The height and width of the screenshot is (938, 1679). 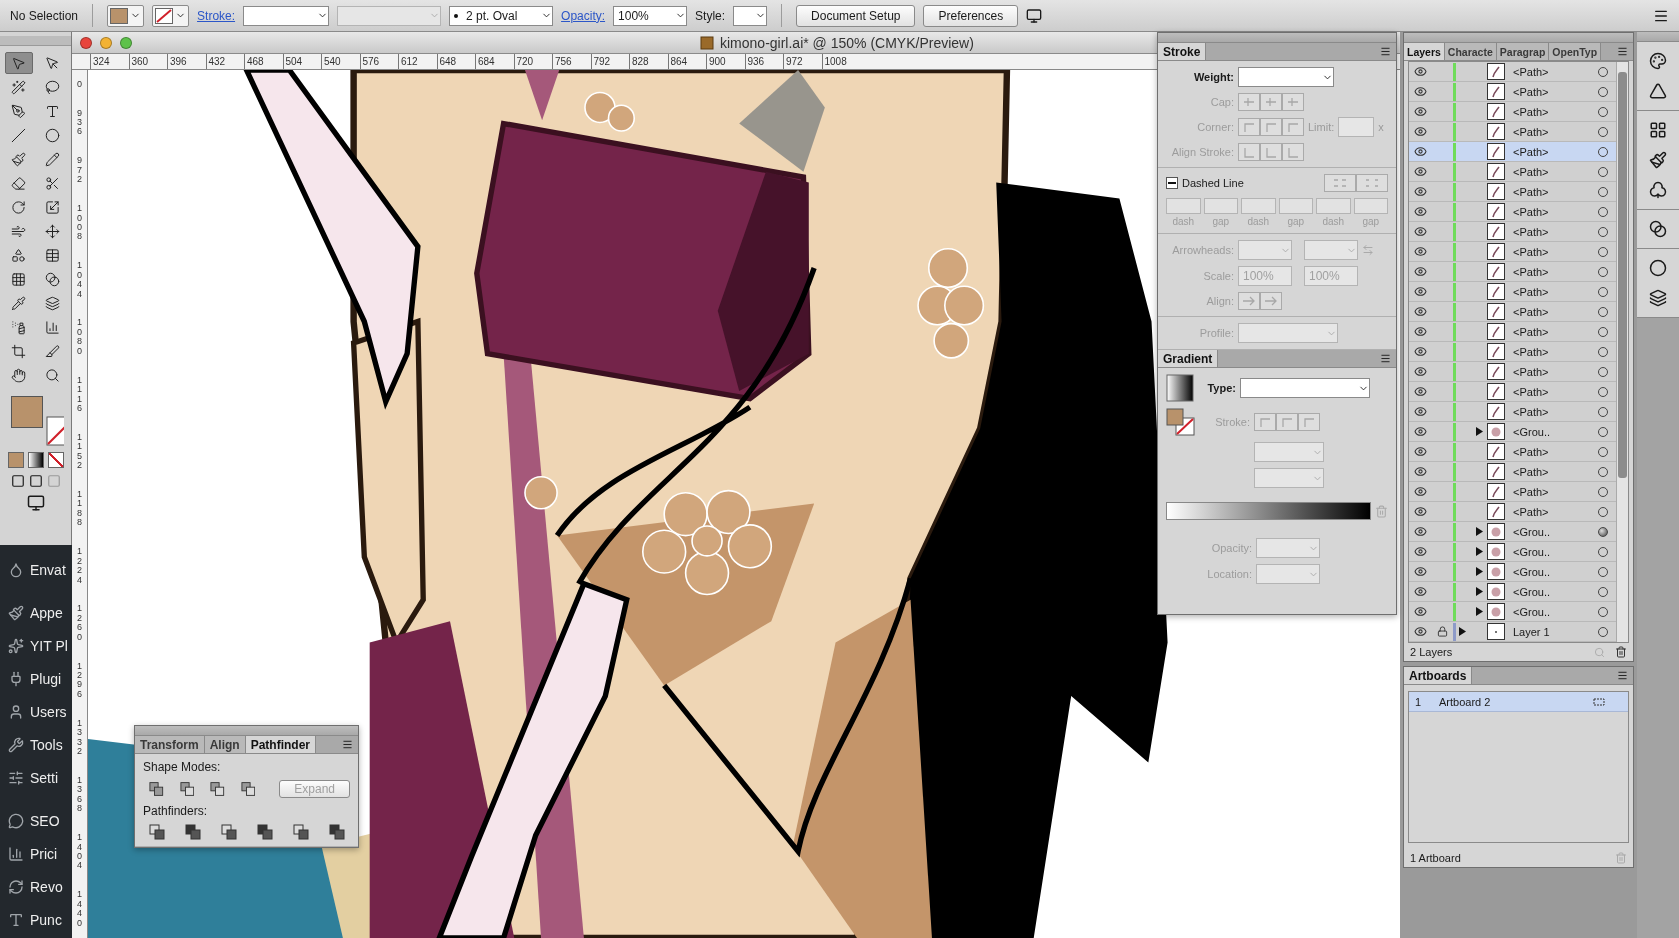 What do you see at coordinates (216, 15) in the screenshot?
I see `stroke-link: Stroke:` at bounding box center [216, 15].